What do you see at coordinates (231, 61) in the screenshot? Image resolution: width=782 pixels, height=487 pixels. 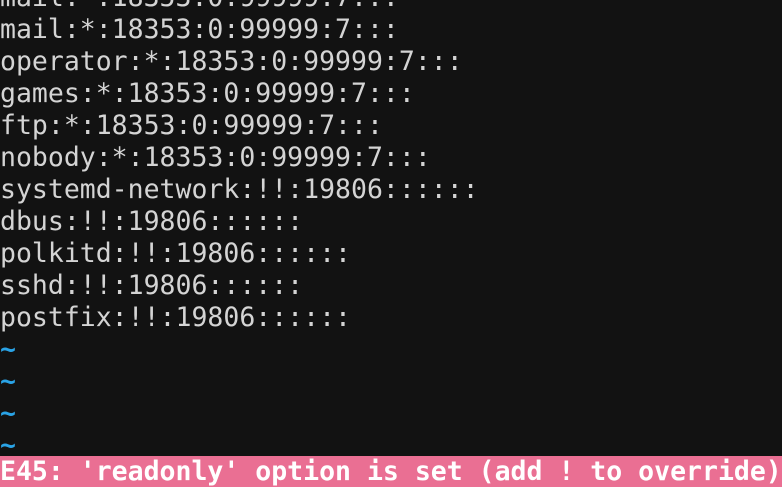 I see `buffer-line: operator:*:18353:0:99999:7:::` at bounding box center [231, 61].